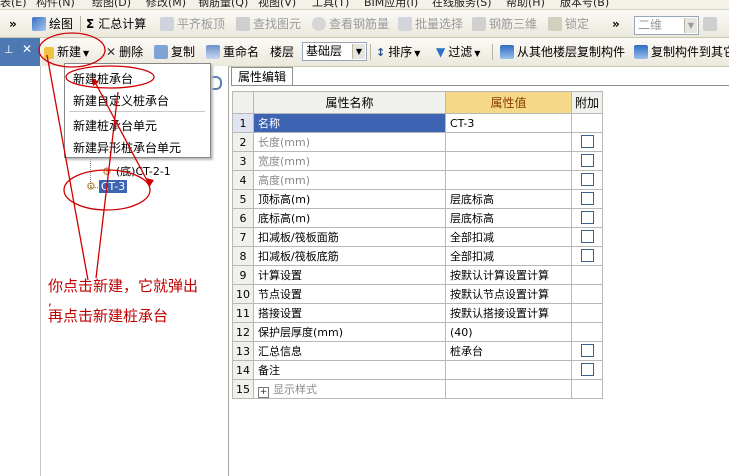 The width and height of the screenshot is (729, 476). Describe the element at coordinates (110, 77) in the screenshot. I see `annotation-circle-menu-item` at that location.